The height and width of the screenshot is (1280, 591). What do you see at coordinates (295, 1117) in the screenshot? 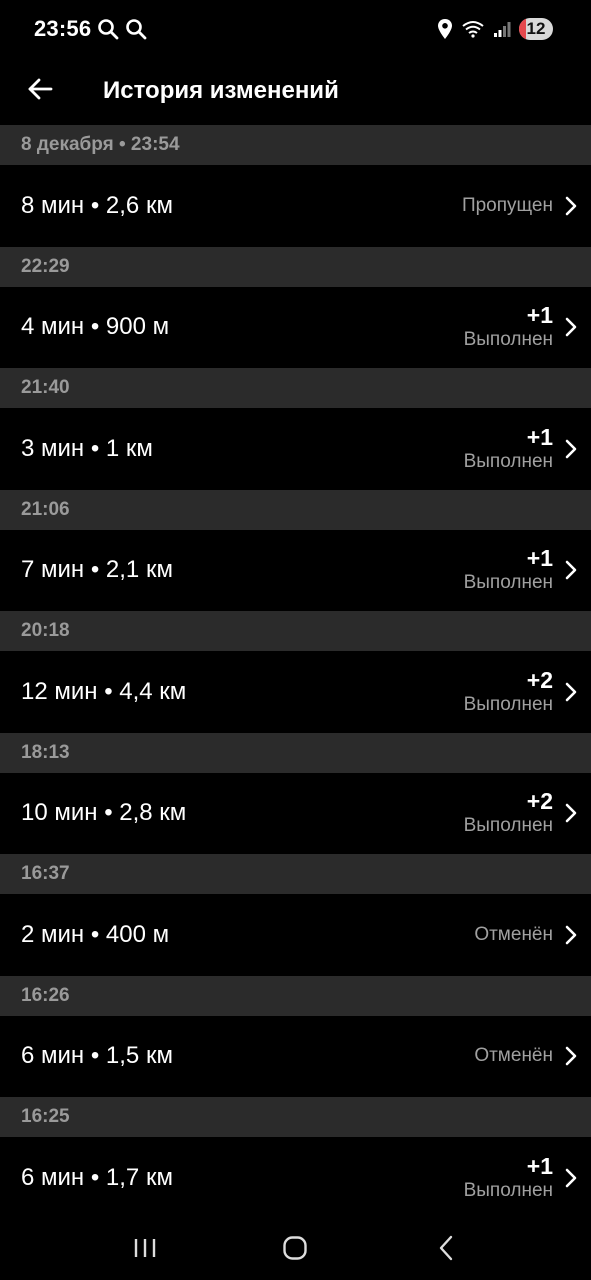
I see `section-header: 16:25` at bounding box center [295, 1117].